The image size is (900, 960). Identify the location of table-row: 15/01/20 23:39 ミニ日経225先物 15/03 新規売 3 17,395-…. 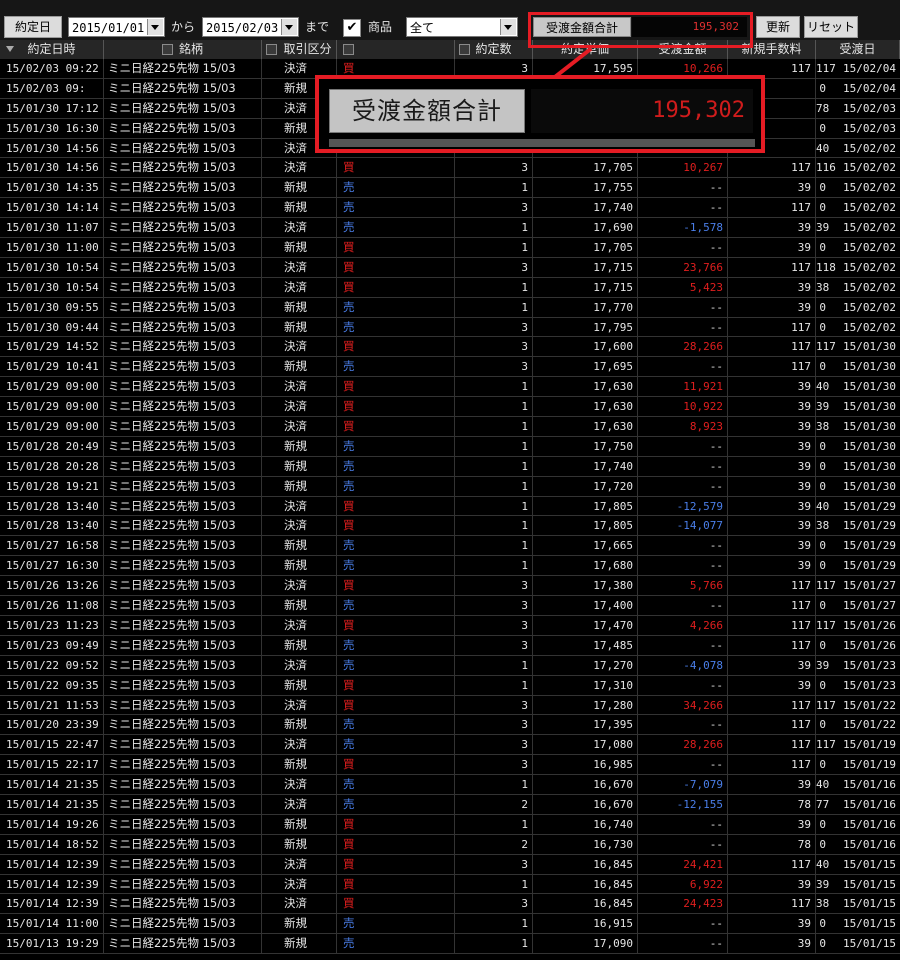
(450, 725).